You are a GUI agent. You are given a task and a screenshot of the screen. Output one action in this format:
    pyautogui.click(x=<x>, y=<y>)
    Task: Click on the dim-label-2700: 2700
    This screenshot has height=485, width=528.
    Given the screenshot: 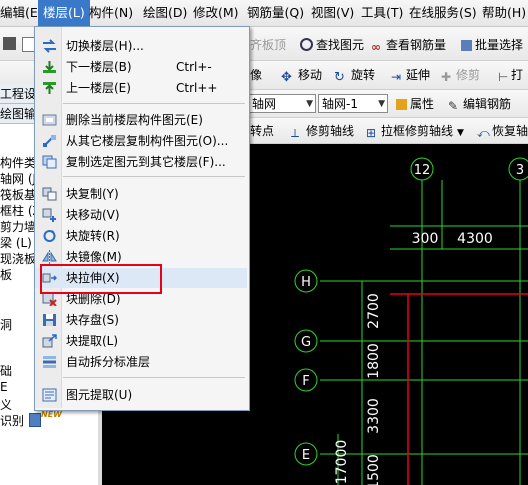 What is the action you would take?
    pyautogui.click(x=374, y=311)
    